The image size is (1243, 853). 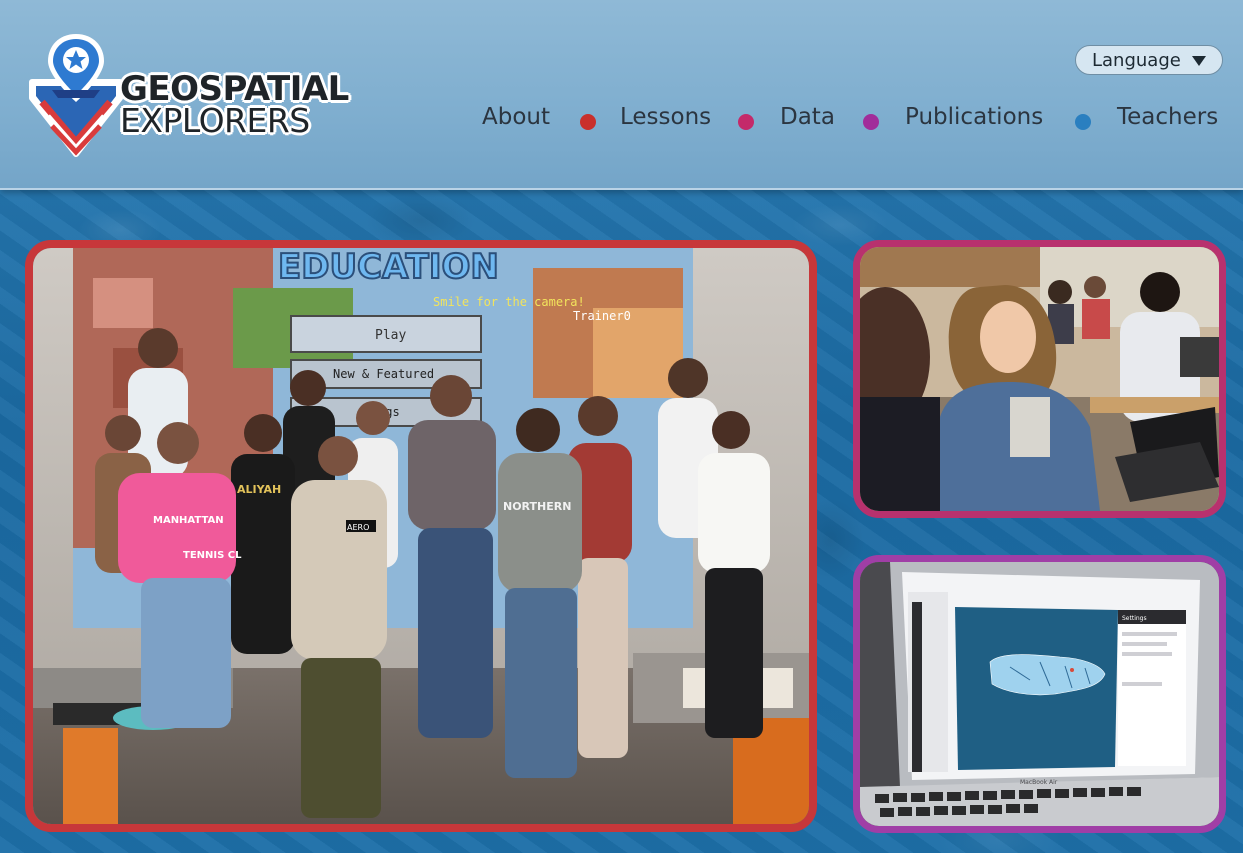 I want to click on site-logo: GEOSPATIAL EXPLORERS, so click(x=196, y=94).